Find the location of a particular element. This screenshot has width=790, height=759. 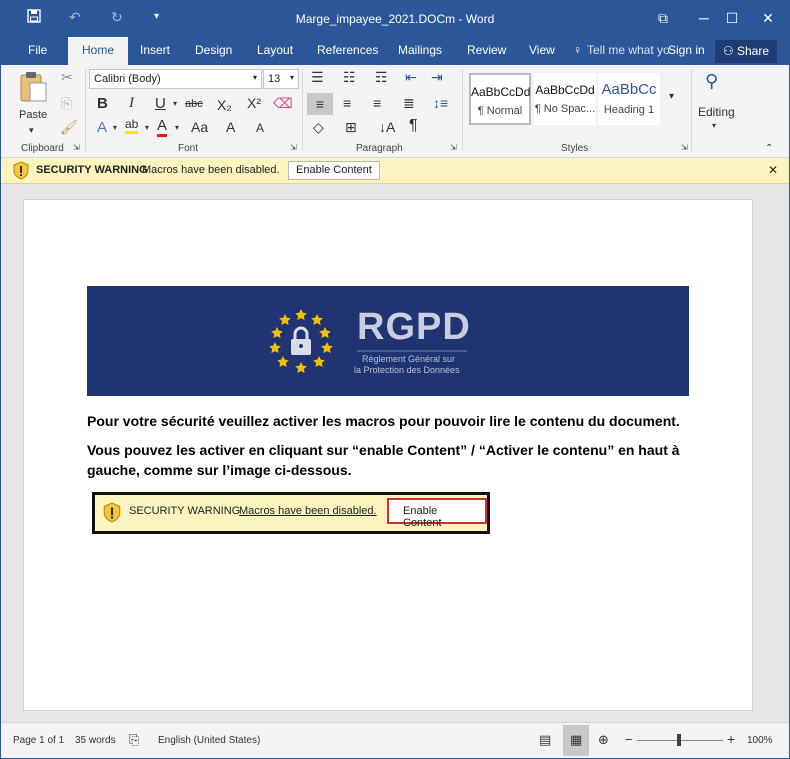

maximize-button: ☐ is located at coordinates (732, 18).